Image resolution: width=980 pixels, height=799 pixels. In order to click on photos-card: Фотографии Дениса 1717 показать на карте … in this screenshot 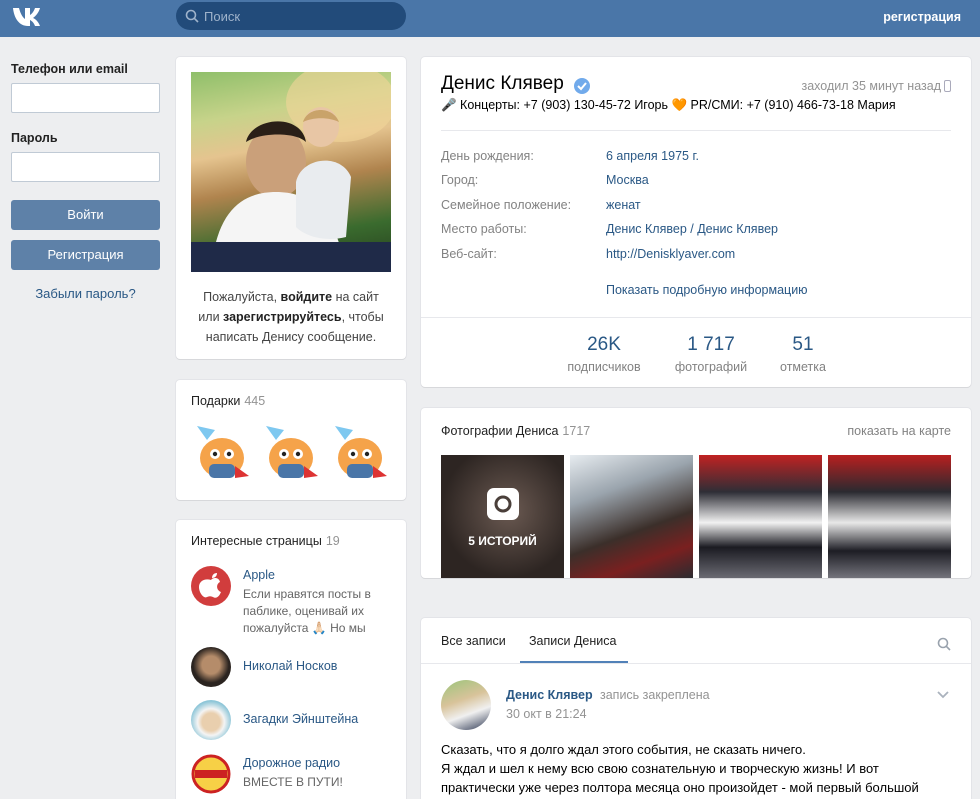, I will do `click(696, 493)`.